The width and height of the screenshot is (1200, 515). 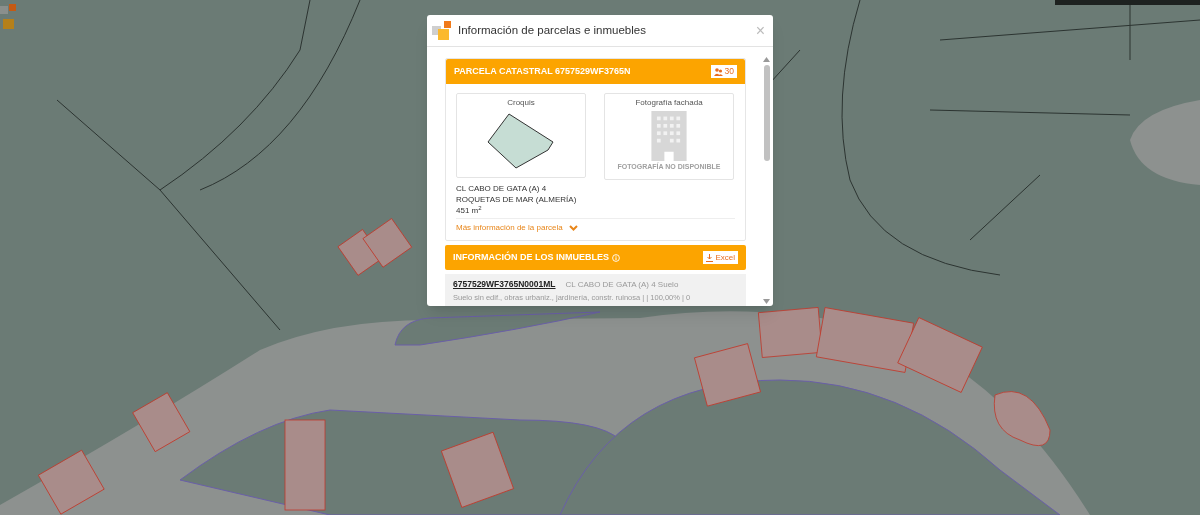 I want to click on scroll-up-icon, so click(x=766, y=59).